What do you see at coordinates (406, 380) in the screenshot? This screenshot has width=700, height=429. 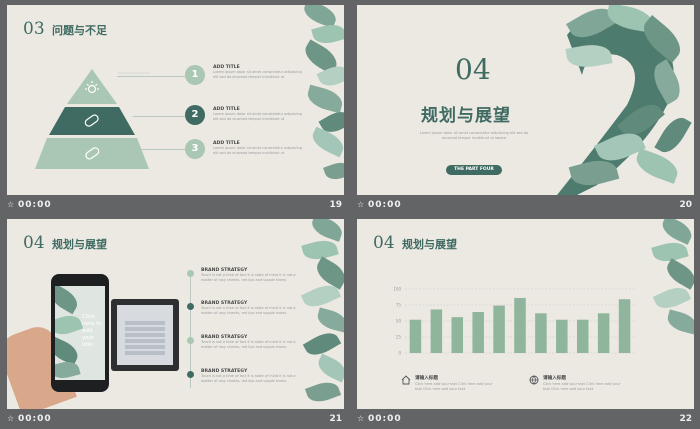 I see `home-icon` at bounding box center [406, 380].